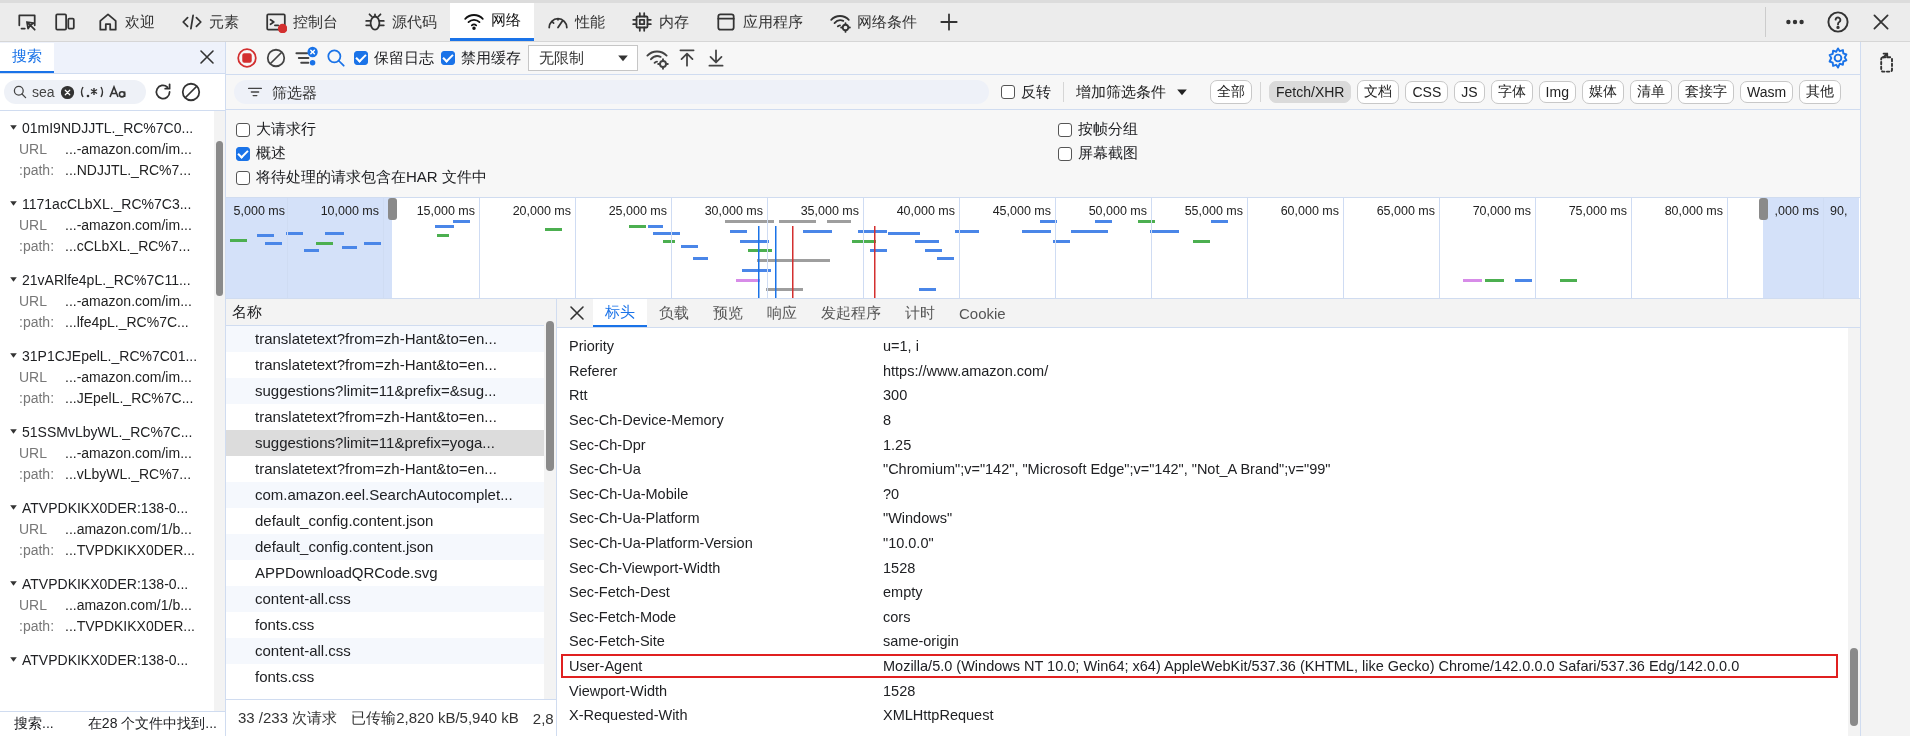 The image size is (1910, 736). I want to click on panel-tab: 内存, so click(660, 22).